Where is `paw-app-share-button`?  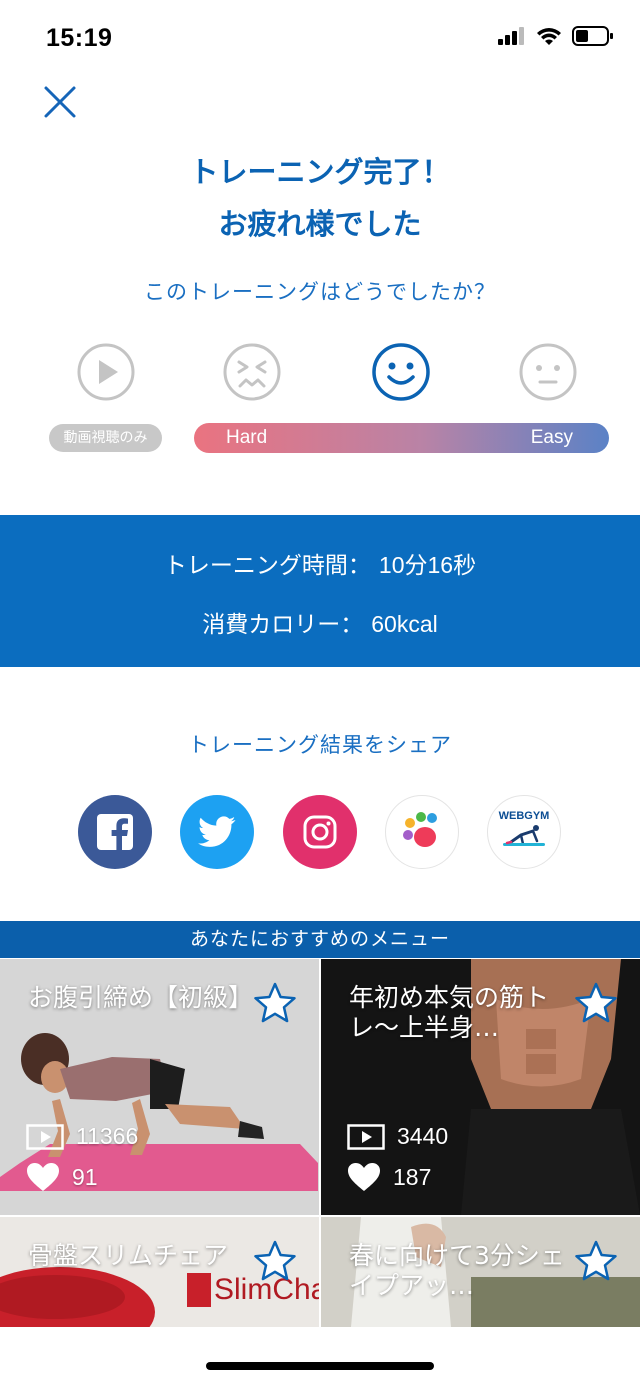
paw-app-share-button is located at coordinates (422, 832).